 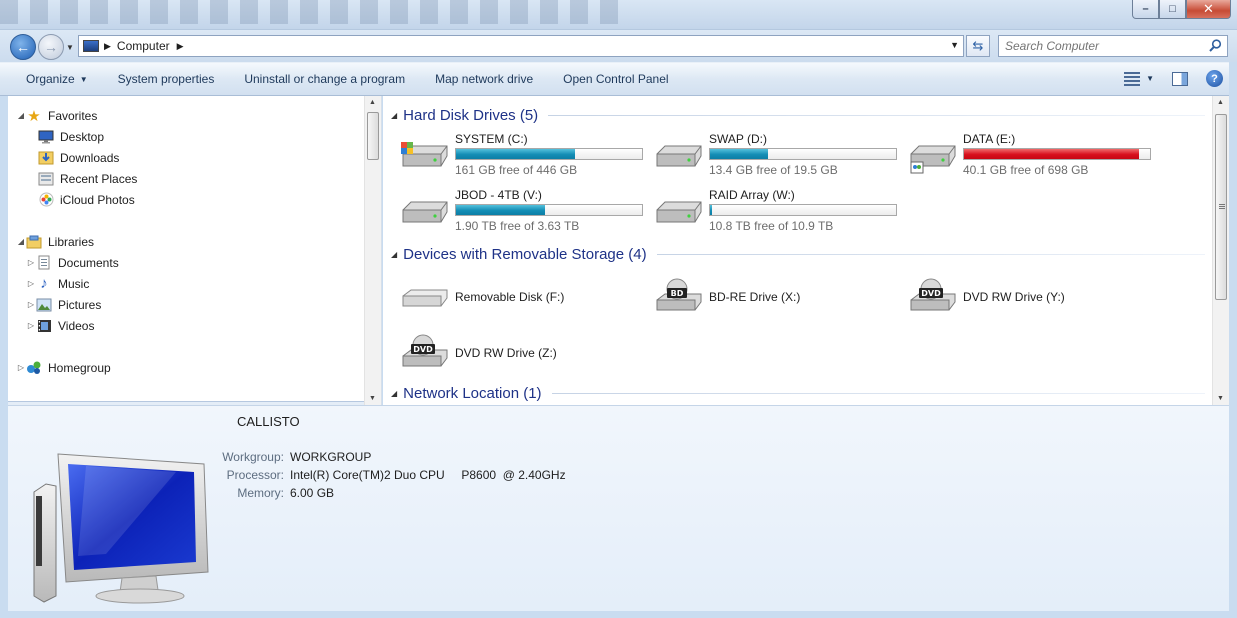 I want to click on nav-label: Documents, so click(x=88, y=262).